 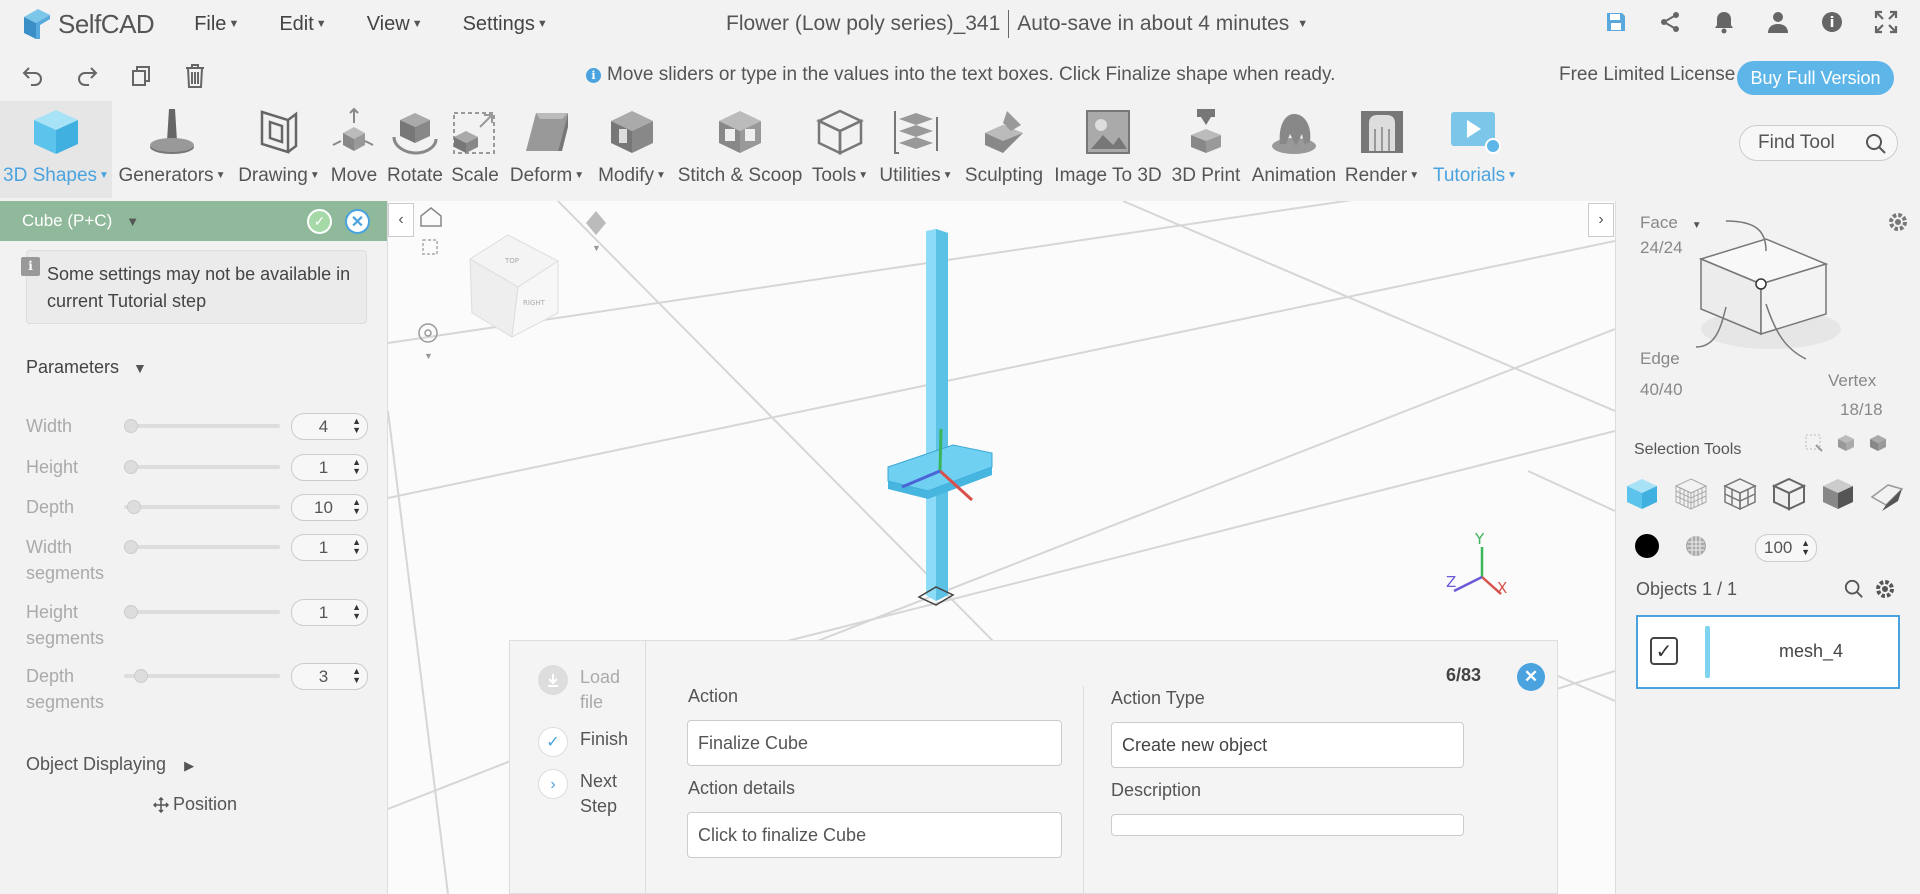 I want to click on select-plane-icon, so click(x=1887, y=494).